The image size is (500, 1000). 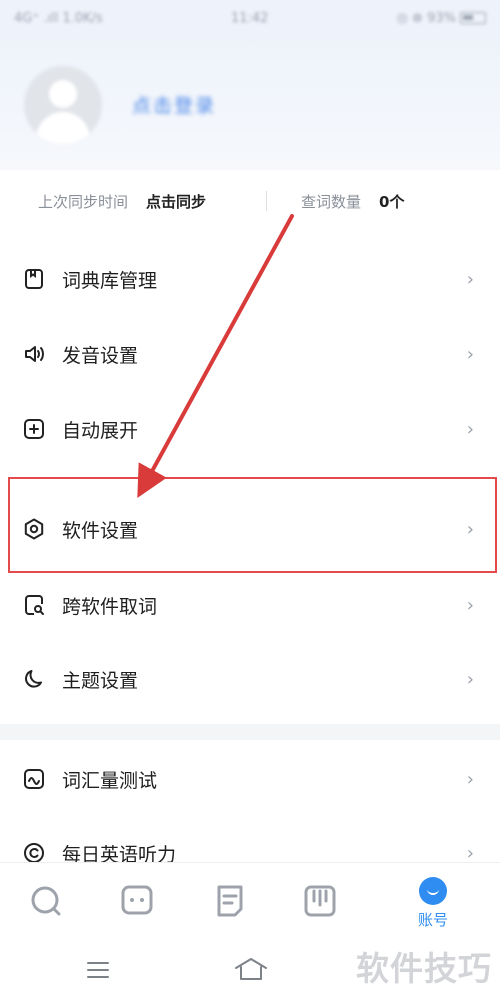 I want to click on search-tab-icon, so click(x=46, y=901).